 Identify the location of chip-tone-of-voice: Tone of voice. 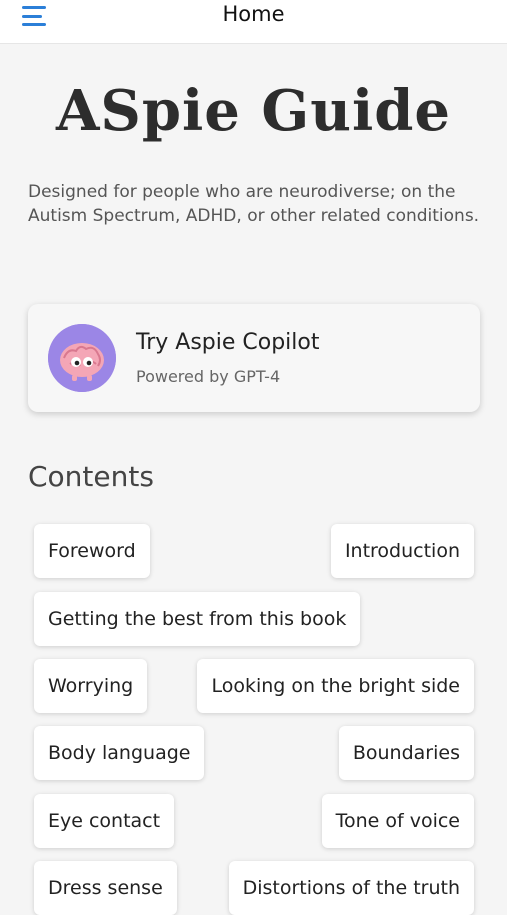
(397, 821).